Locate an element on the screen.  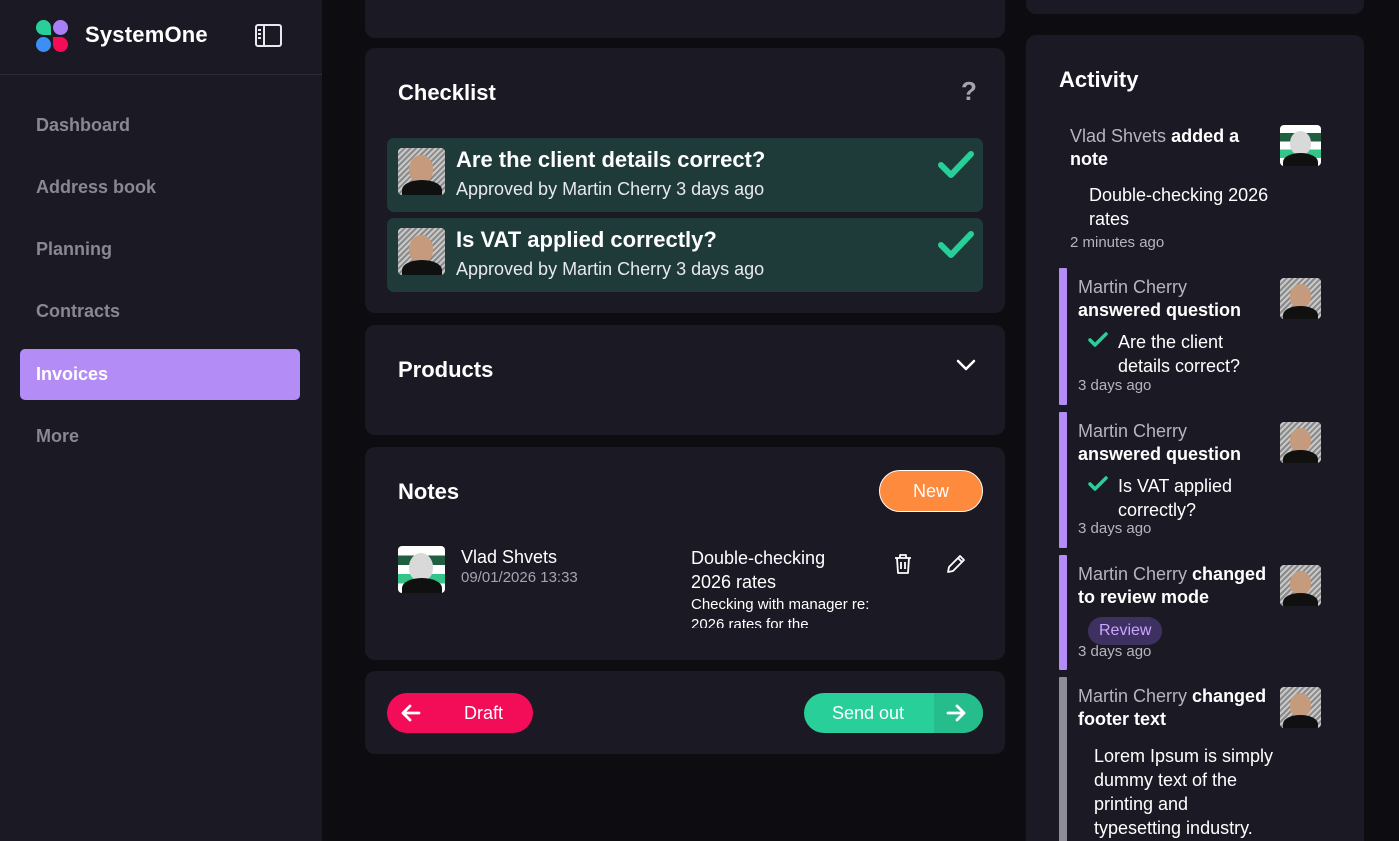
checklist-question: Is VAT applied correctly? is located at coordinates (586, 239).